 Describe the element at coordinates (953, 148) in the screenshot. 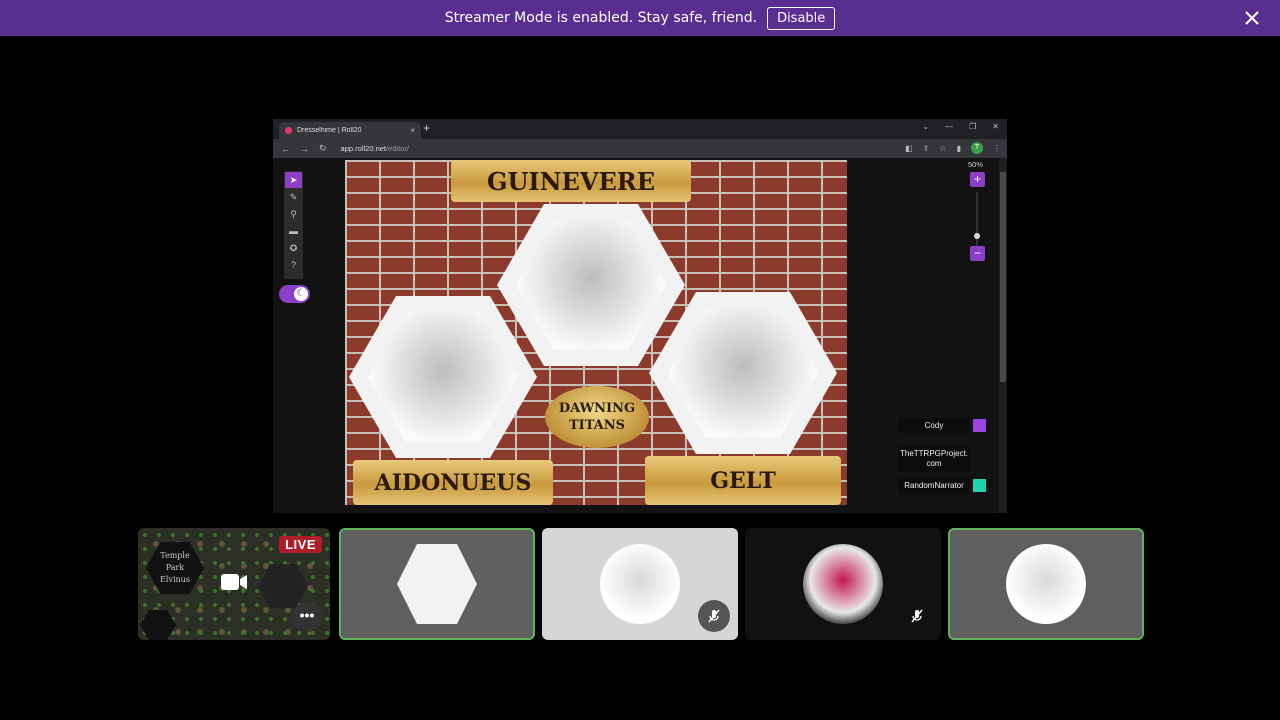

I see `address-actions: ◧ ⇪ ☆ ▮ T ⋮` at that location.